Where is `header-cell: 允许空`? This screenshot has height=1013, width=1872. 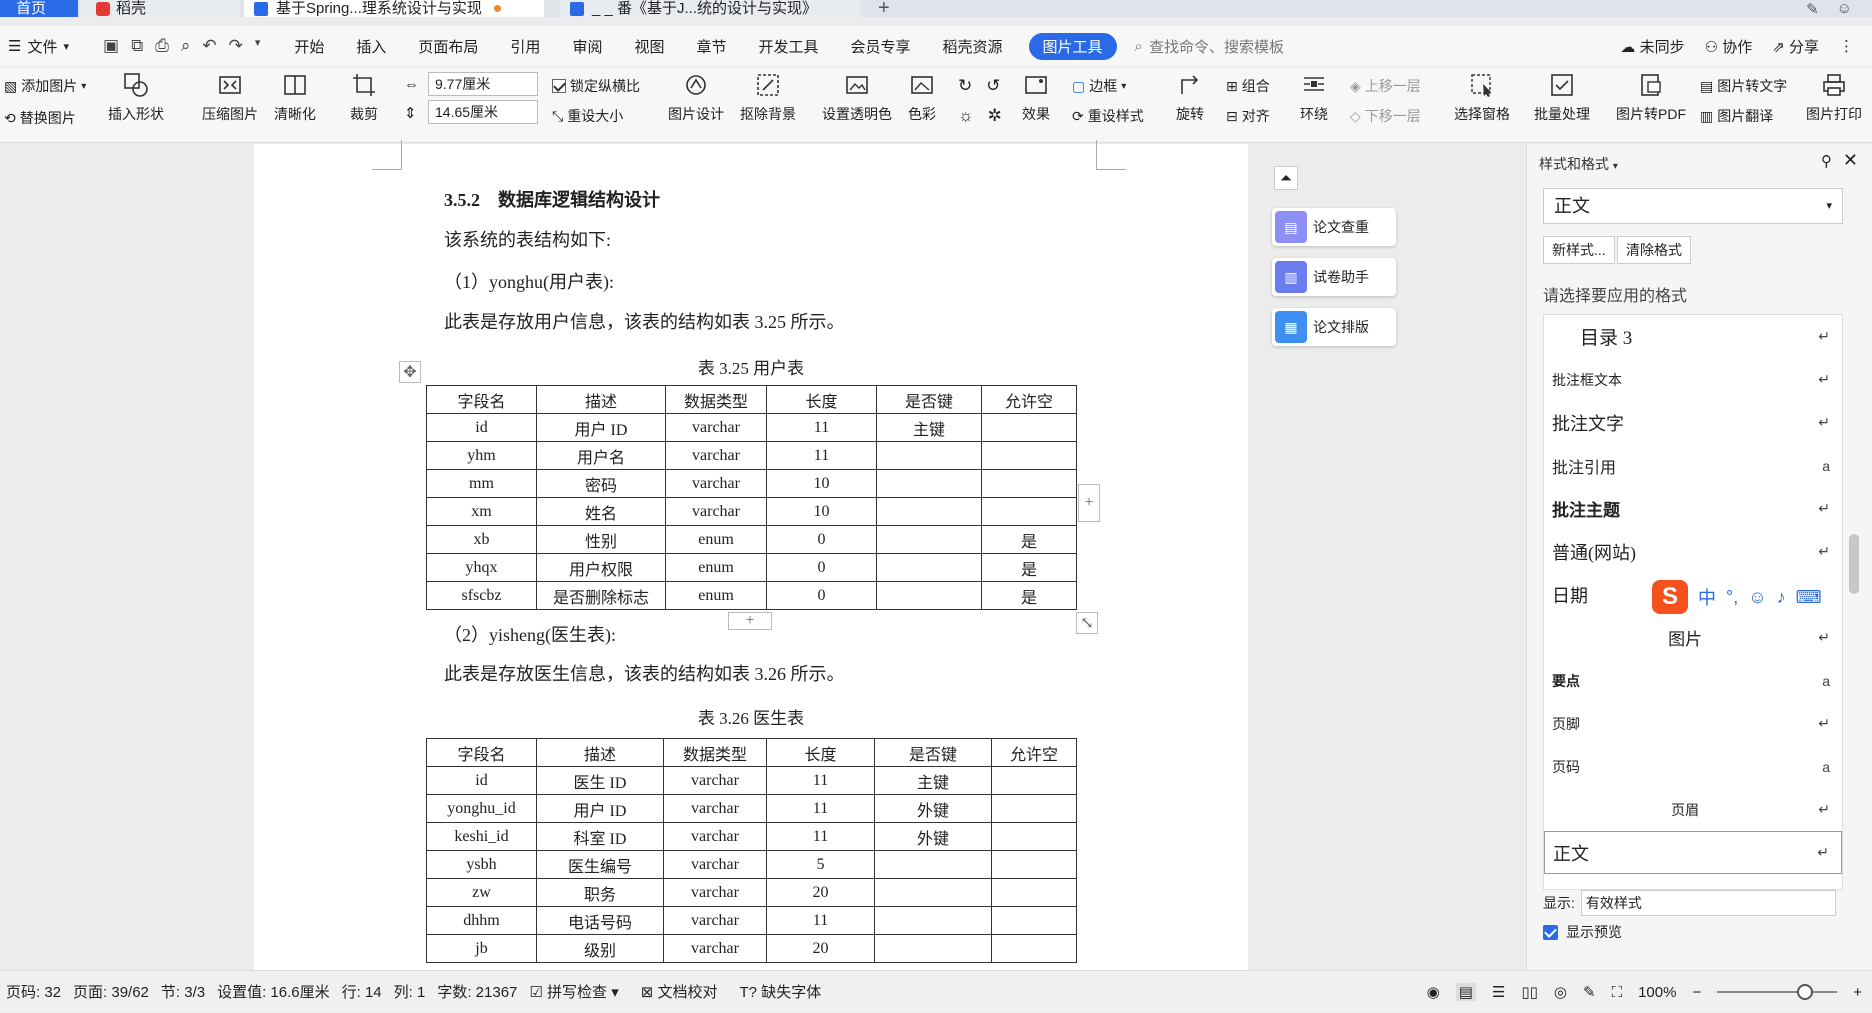 header-cell: 允许空 is located at coordinates (1029, 399).